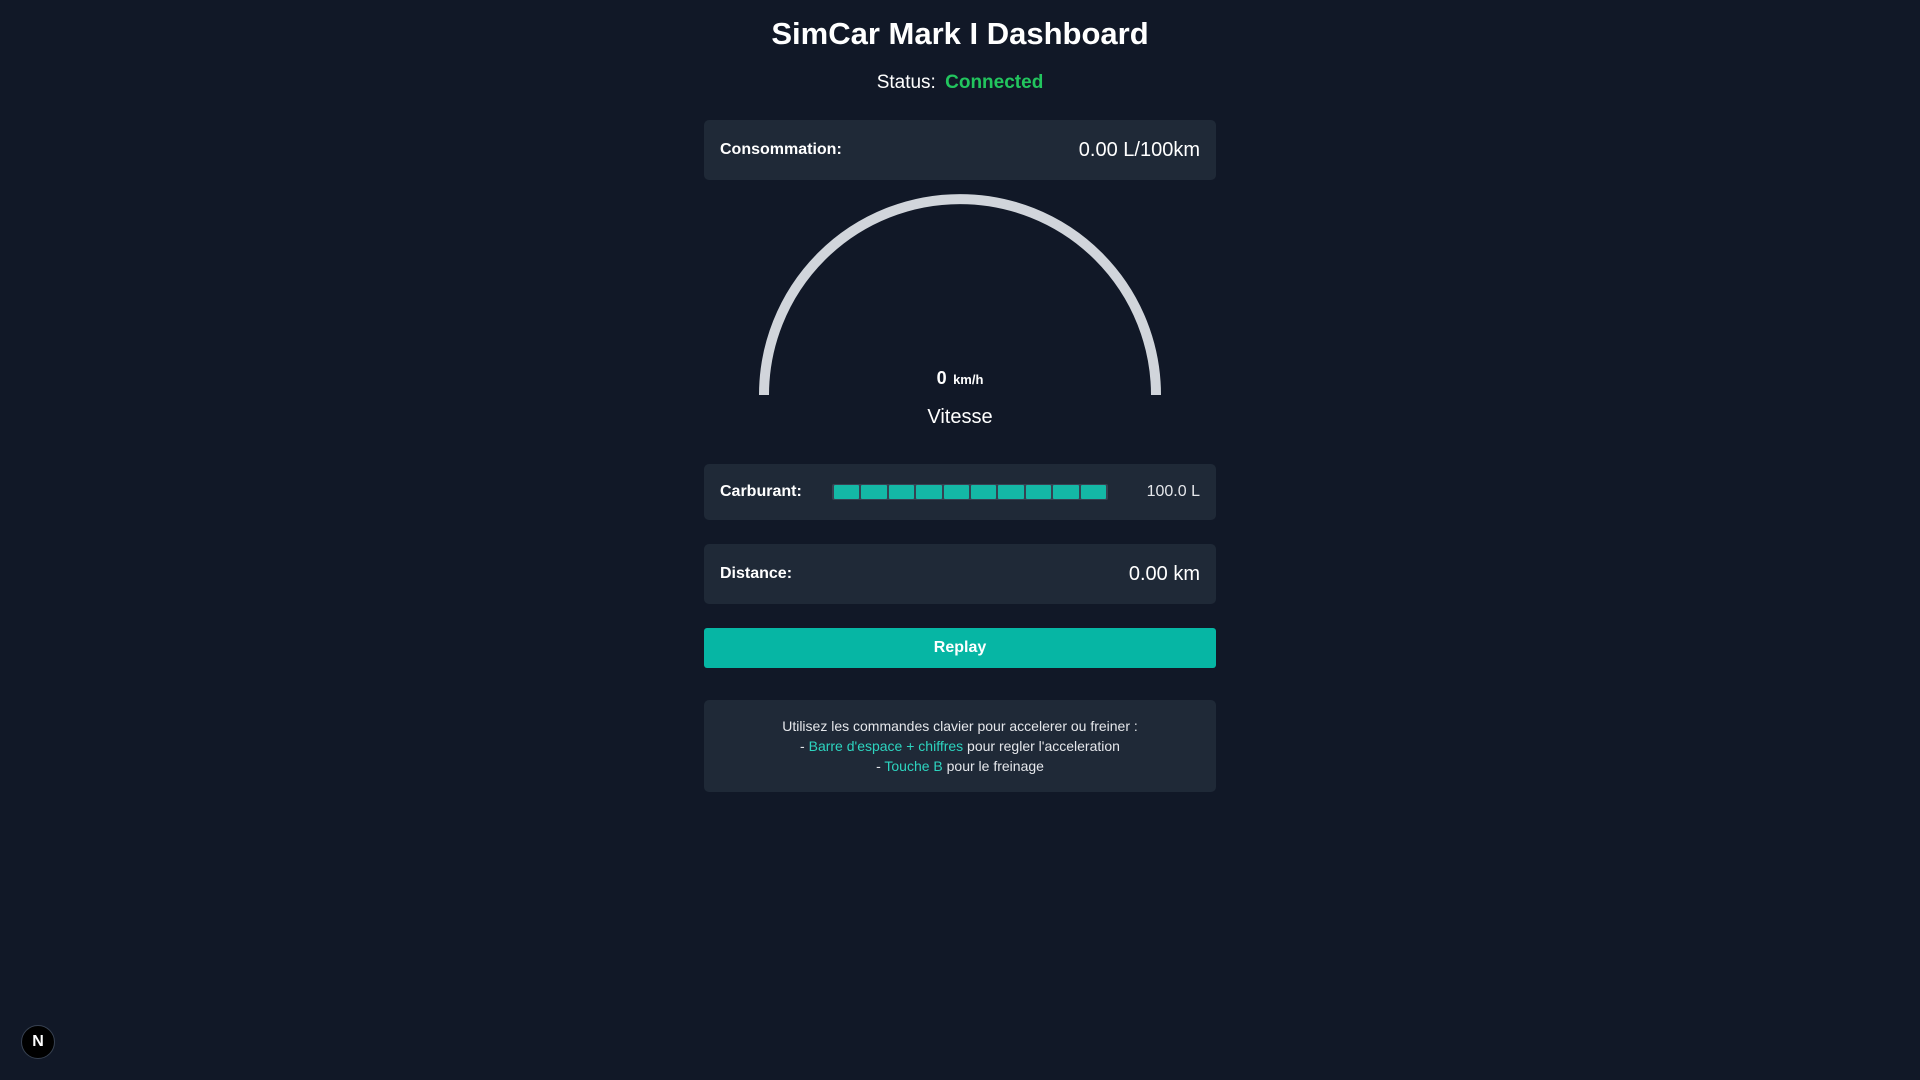  Describe the element at coordinates (1041, 746) in the screenshot. I see `help-line1-suffix: pour regler l'acceleration` at that location.